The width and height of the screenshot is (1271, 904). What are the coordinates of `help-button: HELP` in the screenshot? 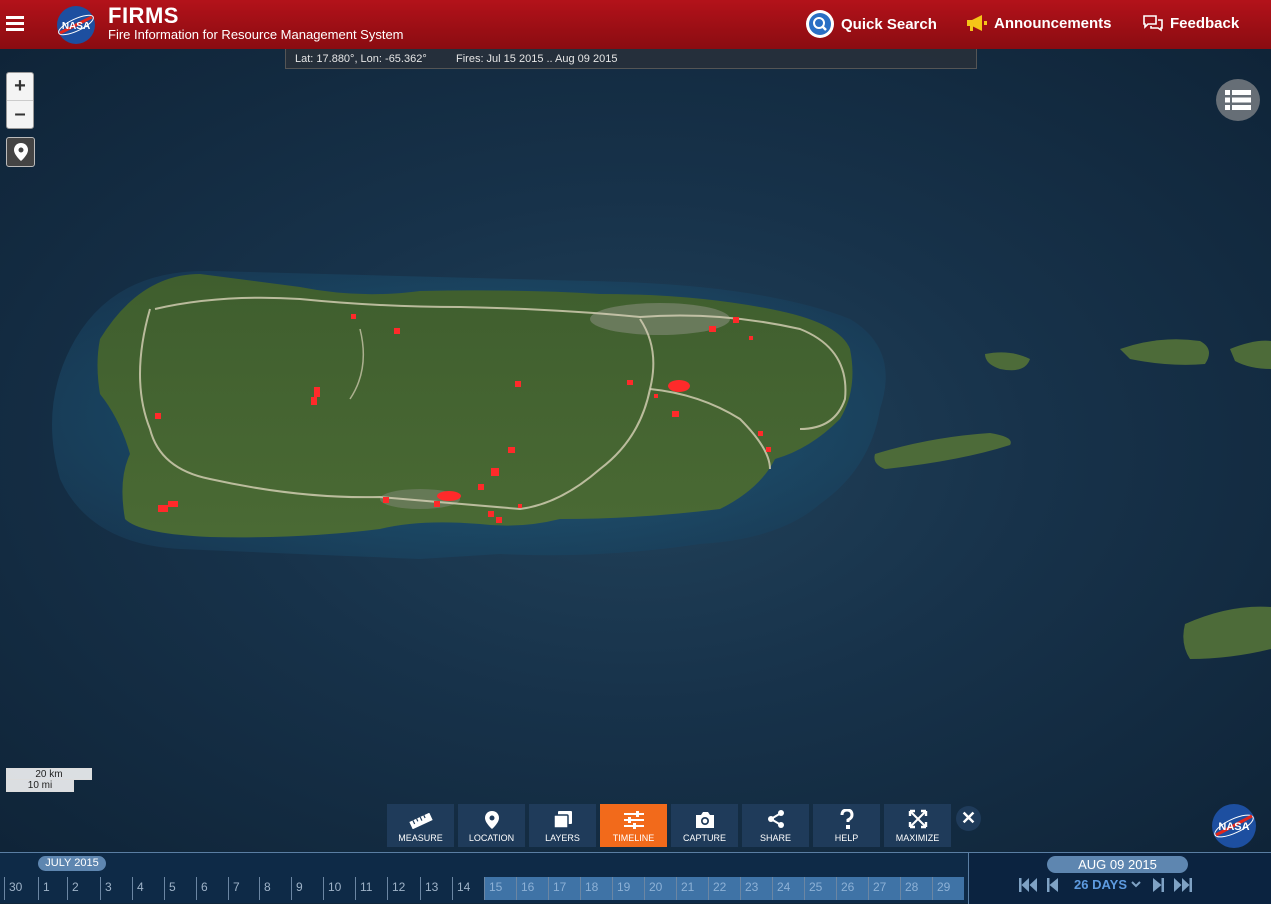 It's located at (846, 825).